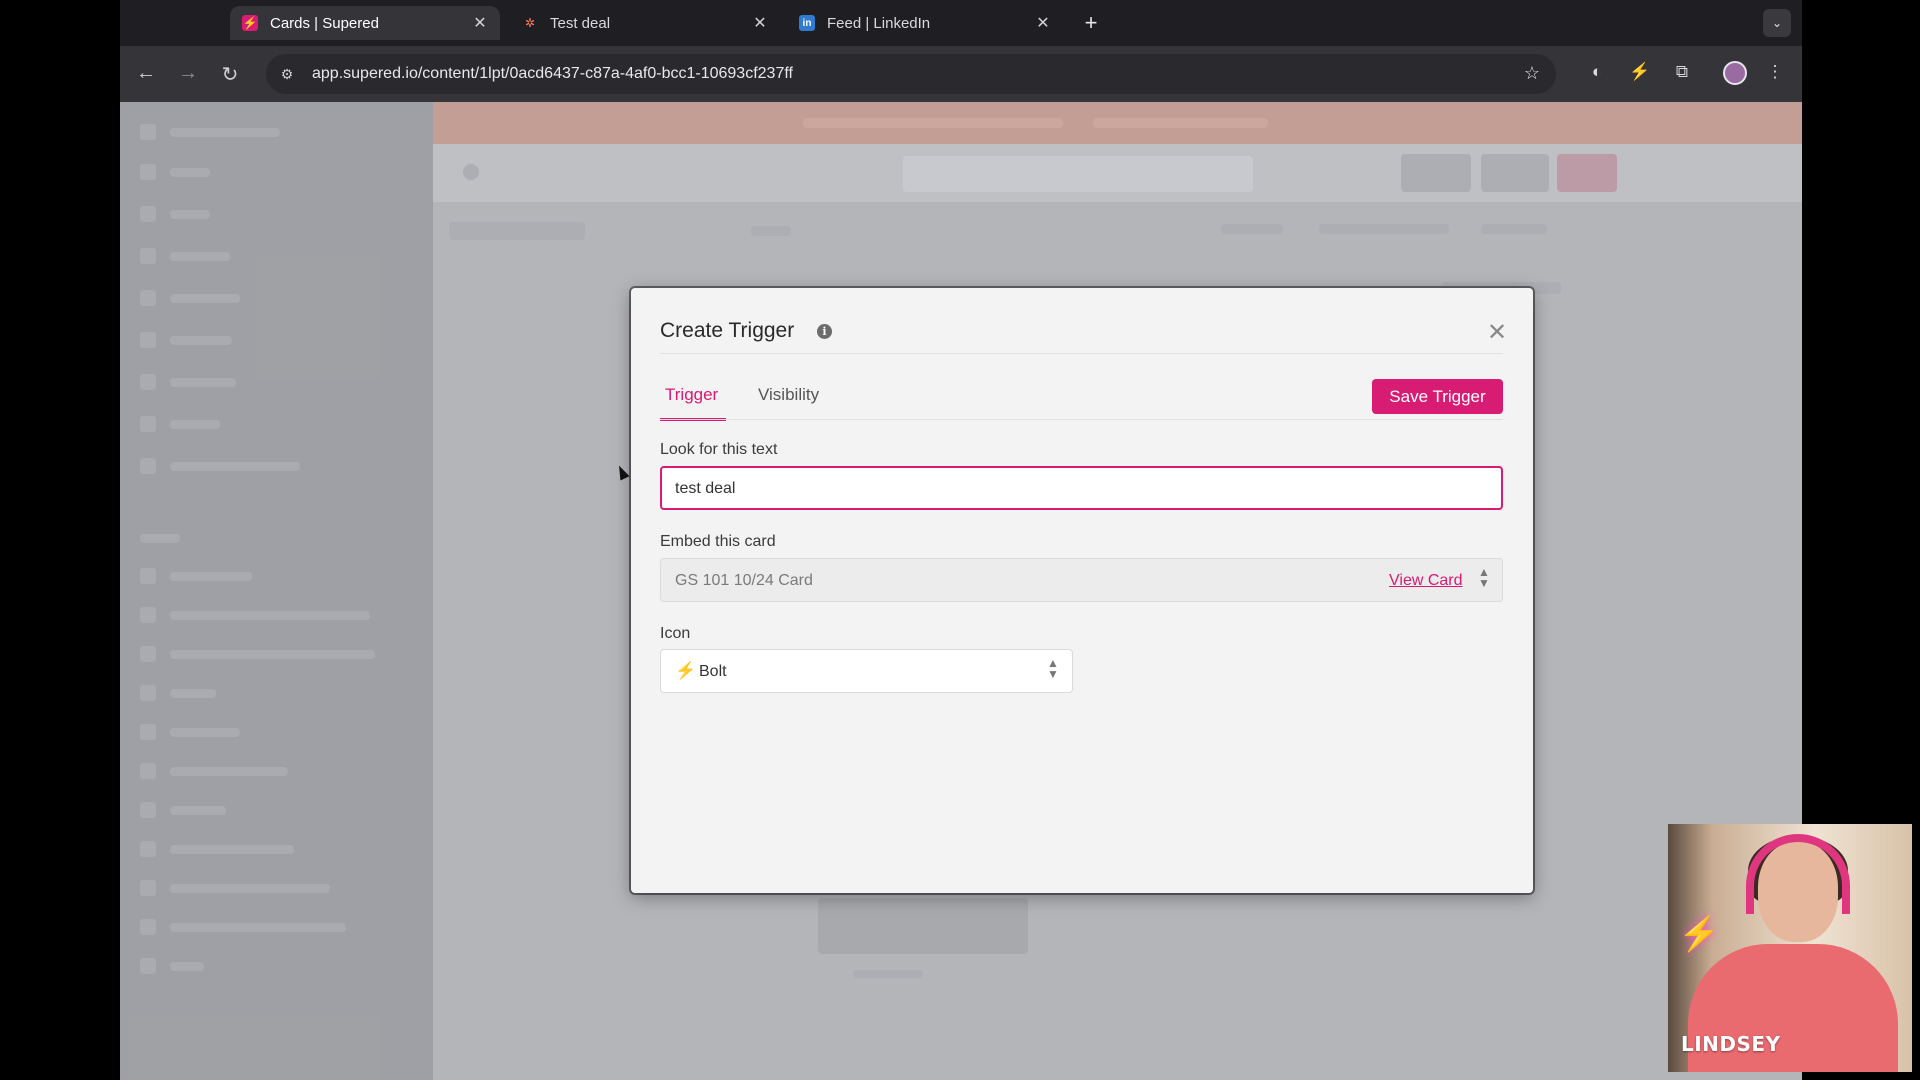 This screenshot has height=1080, width=1920. Describe the element at coordinates (1640, 72) in the screenshot. I see `extension-bolt-icon: ⚡` at that location.